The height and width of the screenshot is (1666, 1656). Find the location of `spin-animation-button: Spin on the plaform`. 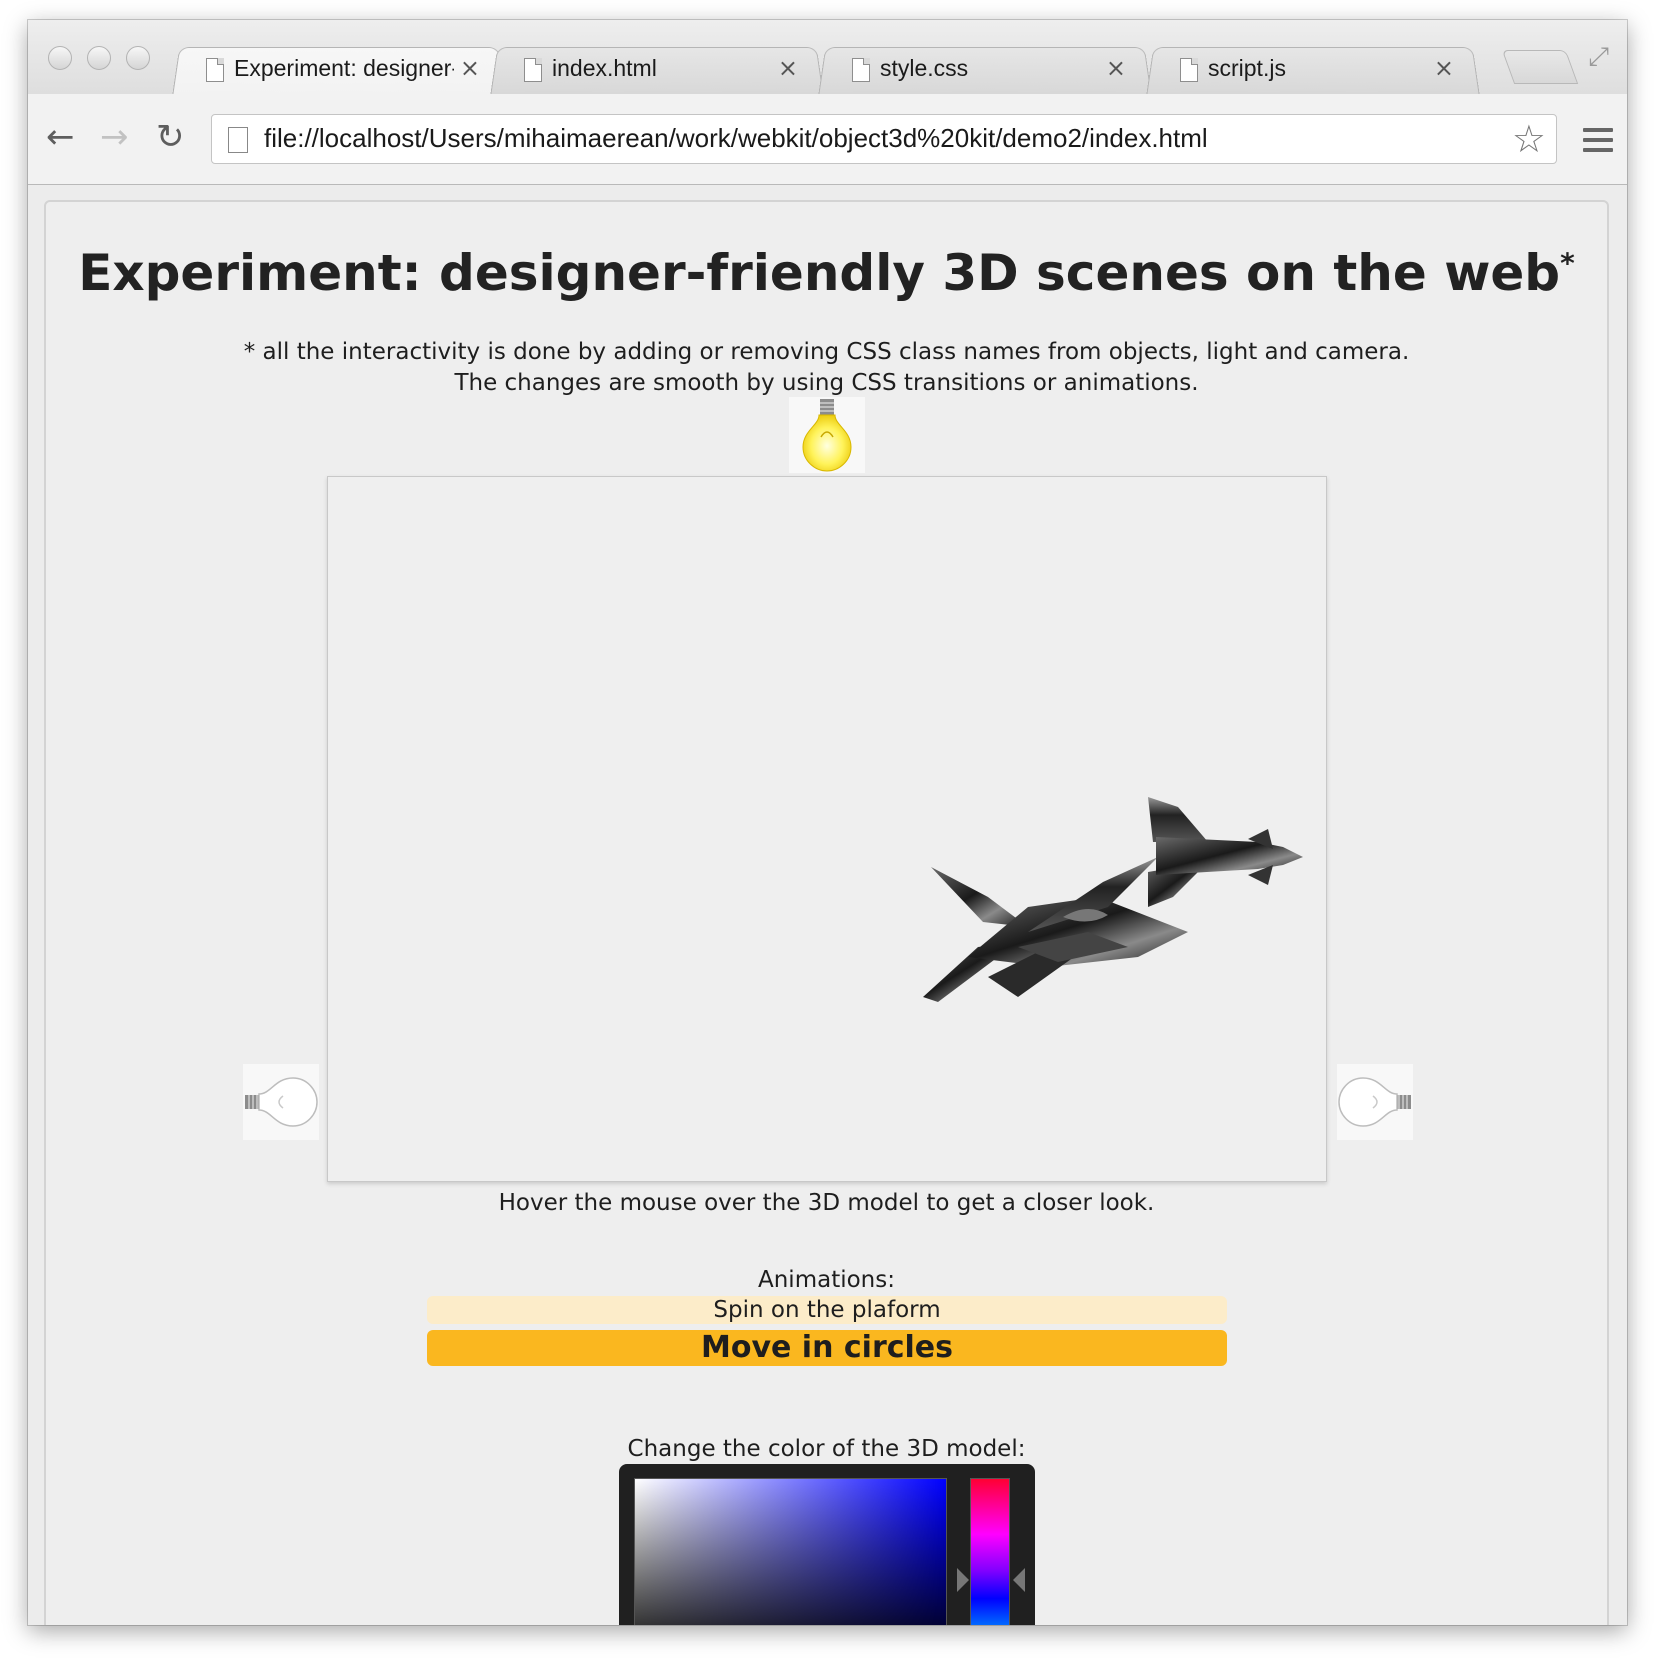

spin-animation-button: Spin on the plaform is located at coordinates (827, 1310).